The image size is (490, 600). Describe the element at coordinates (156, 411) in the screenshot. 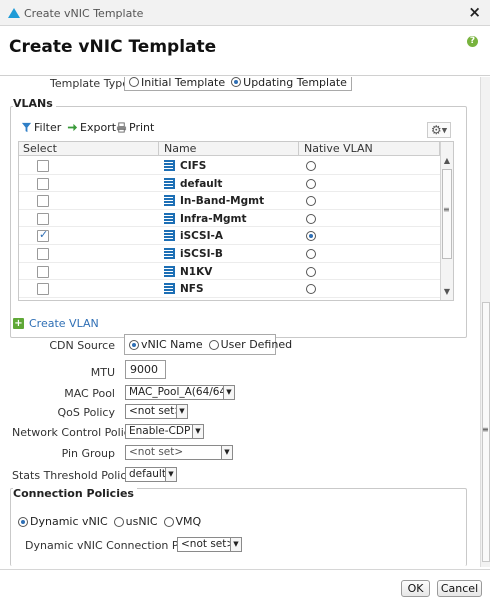

I see `qos-policy-select: <not set> ▼` at that location.